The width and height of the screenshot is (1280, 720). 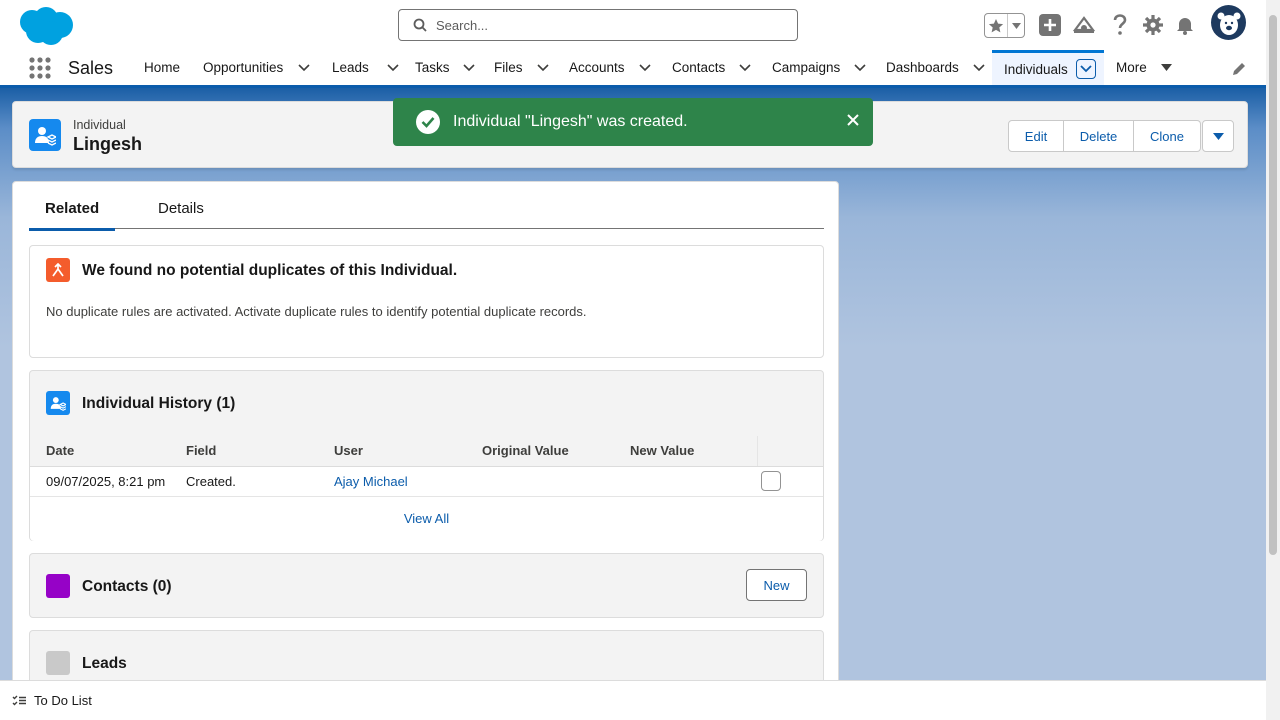 I want to click on leads-title: Leads, so click(x=104, y=664).